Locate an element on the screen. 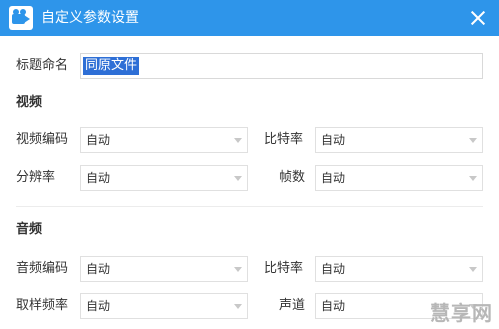 This screenshot has height=329, width=499. framerate-value: 自动 is located at coordinates (333, 178).